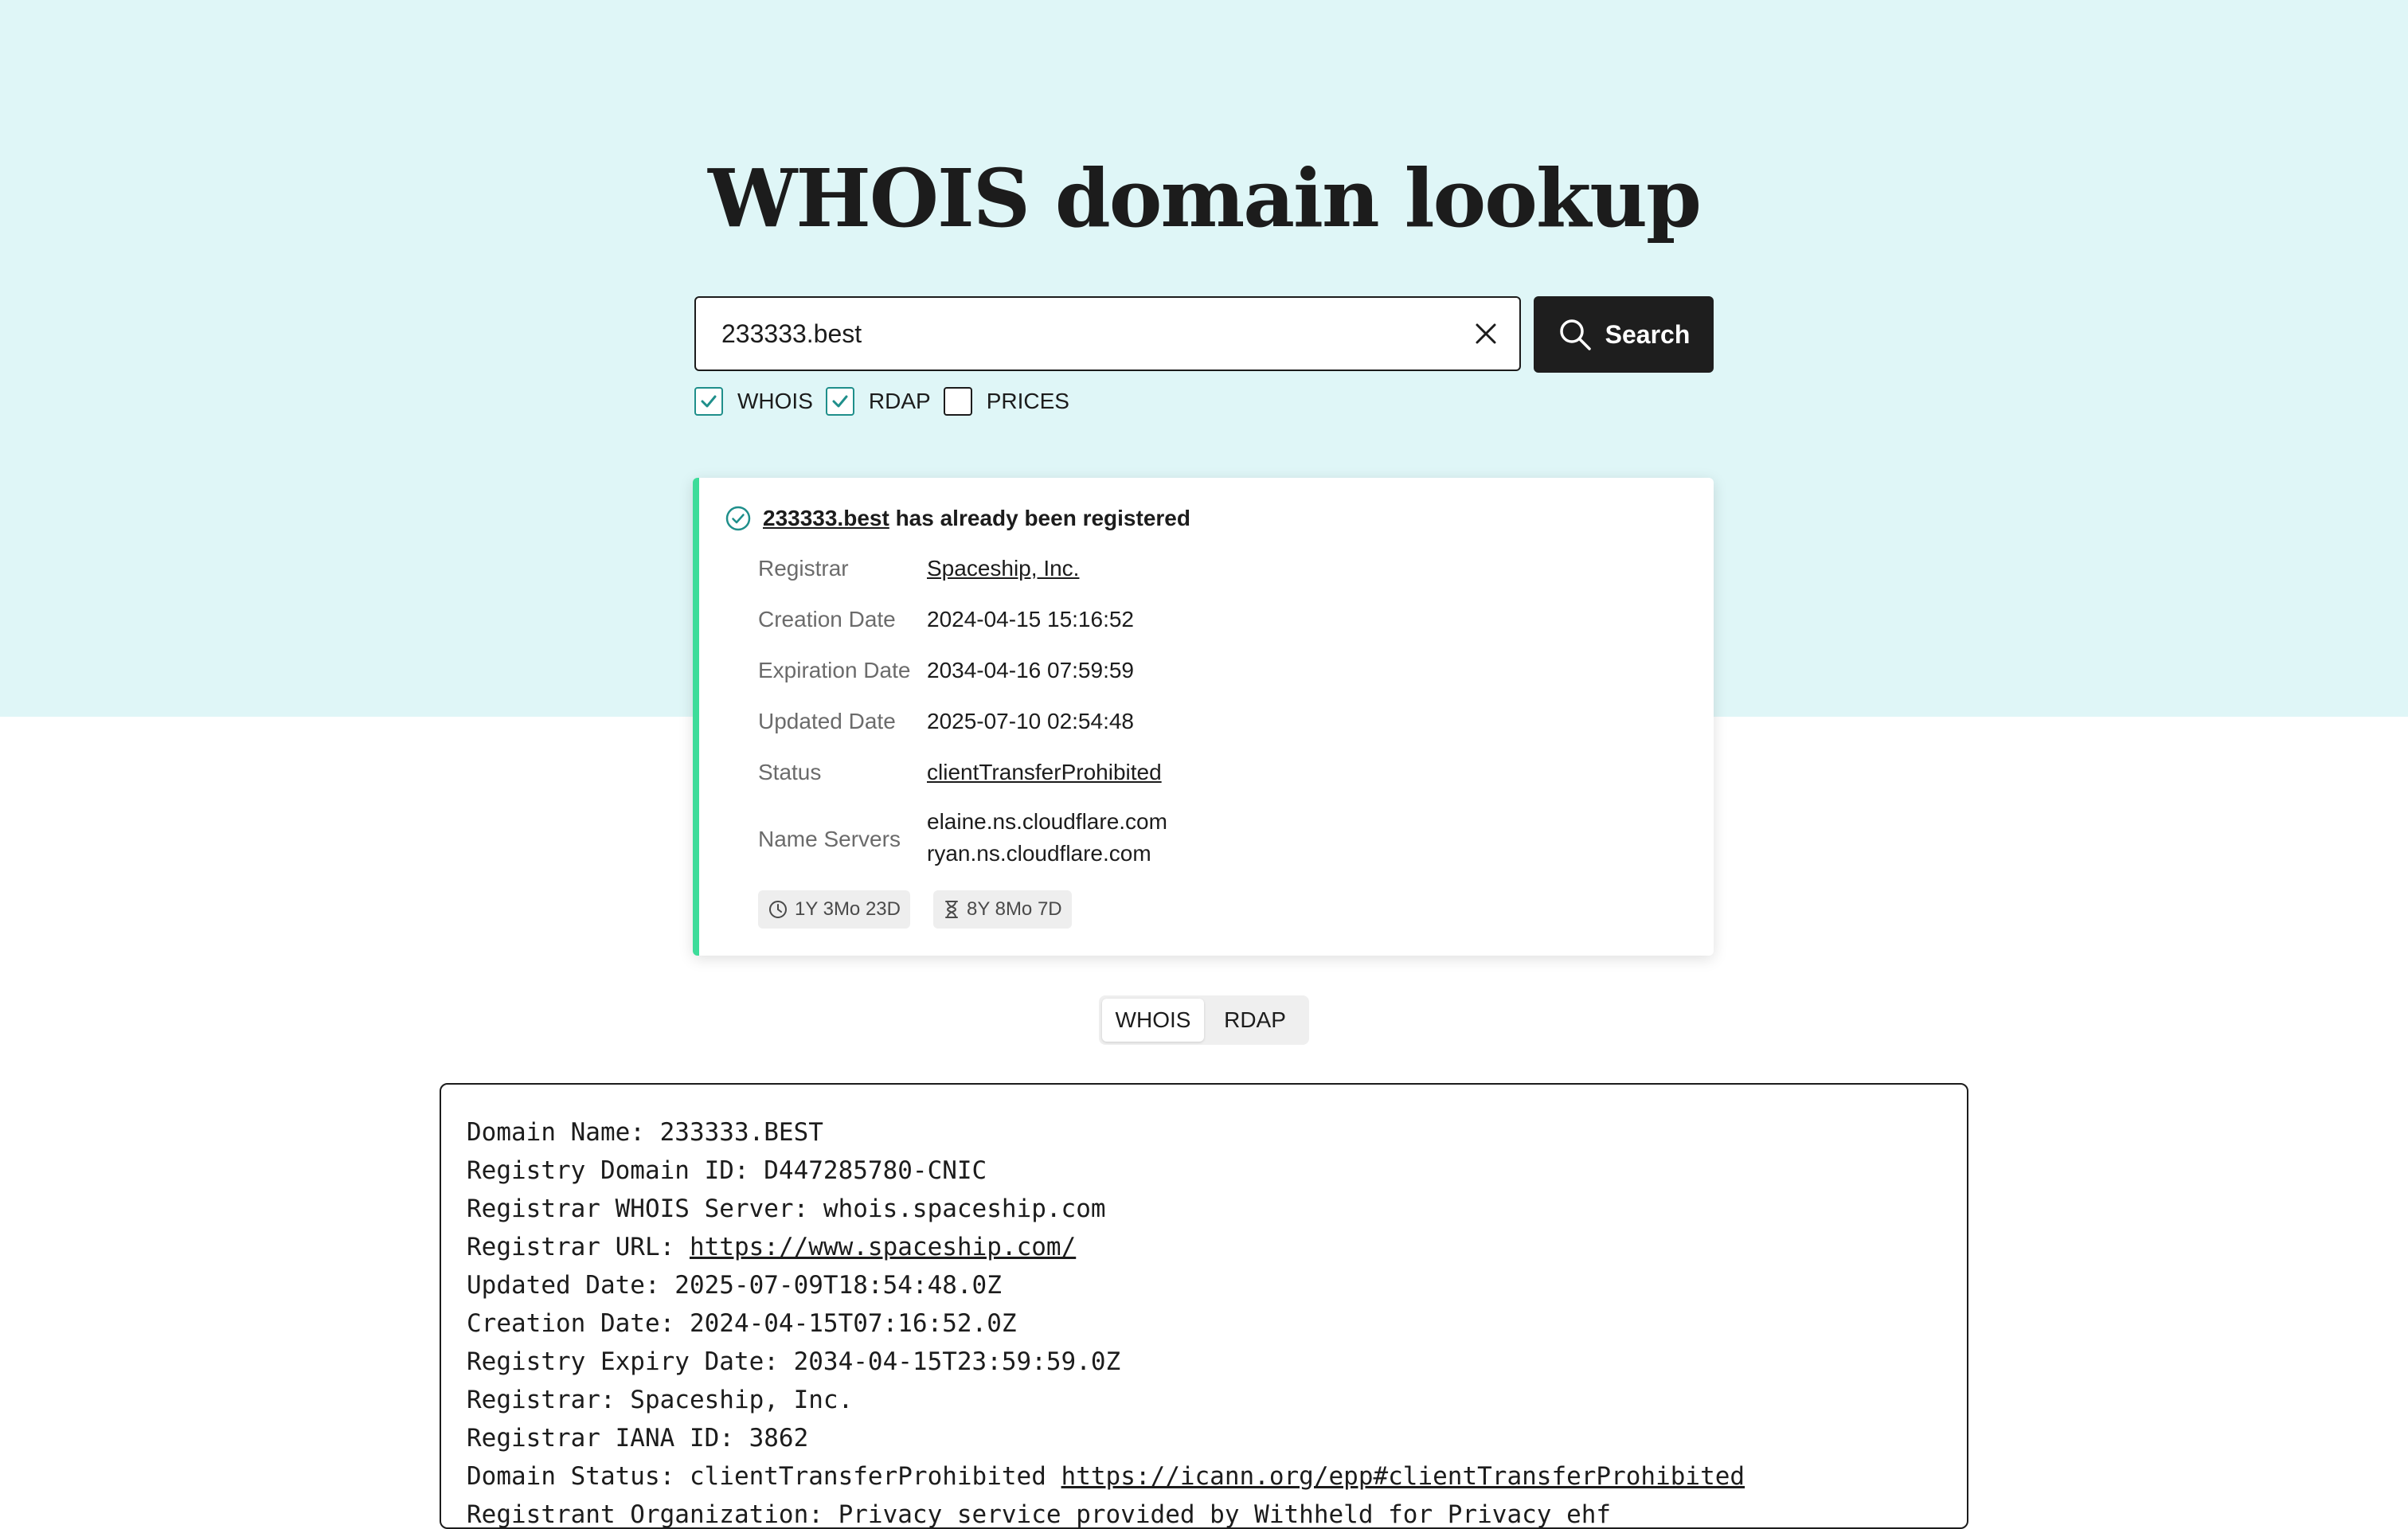  What do you see at coordinates (1106, 1438) in the screenshot?
I see `raw-line: Registrar IANA ID: 3862` at bounding box center [1106, 1438].